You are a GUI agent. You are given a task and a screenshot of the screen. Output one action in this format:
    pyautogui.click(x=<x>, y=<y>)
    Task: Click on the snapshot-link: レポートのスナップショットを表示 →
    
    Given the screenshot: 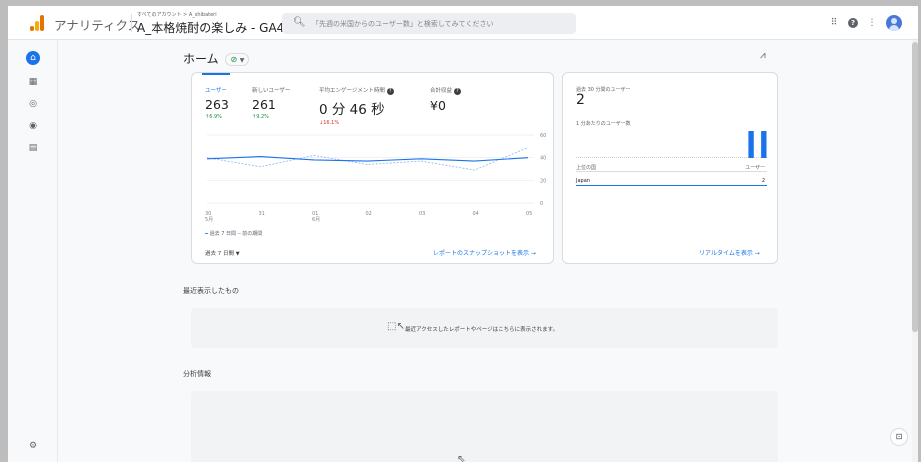 What is the action you would take?
    pyautogui.click(x=484, y=252)
    